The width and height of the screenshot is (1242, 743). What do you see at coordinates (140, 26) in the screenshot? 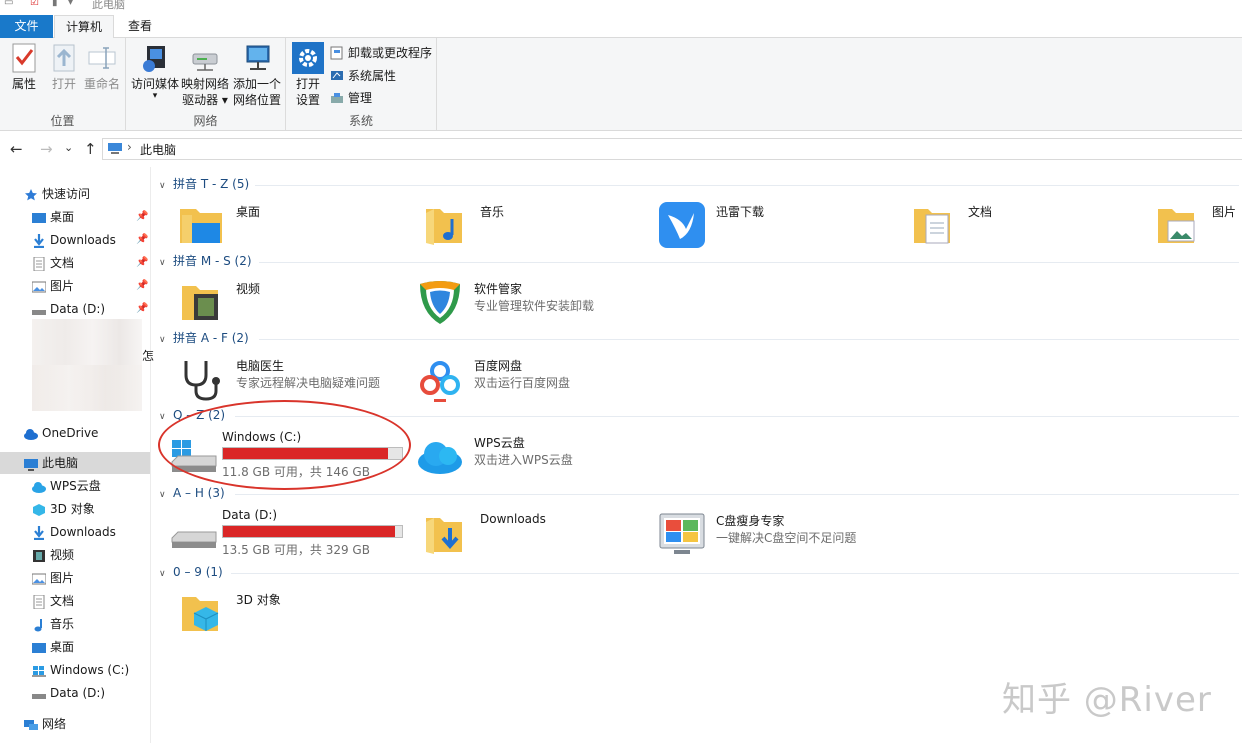
I see `tab-view: 查看` at bounding box center [140, 26].